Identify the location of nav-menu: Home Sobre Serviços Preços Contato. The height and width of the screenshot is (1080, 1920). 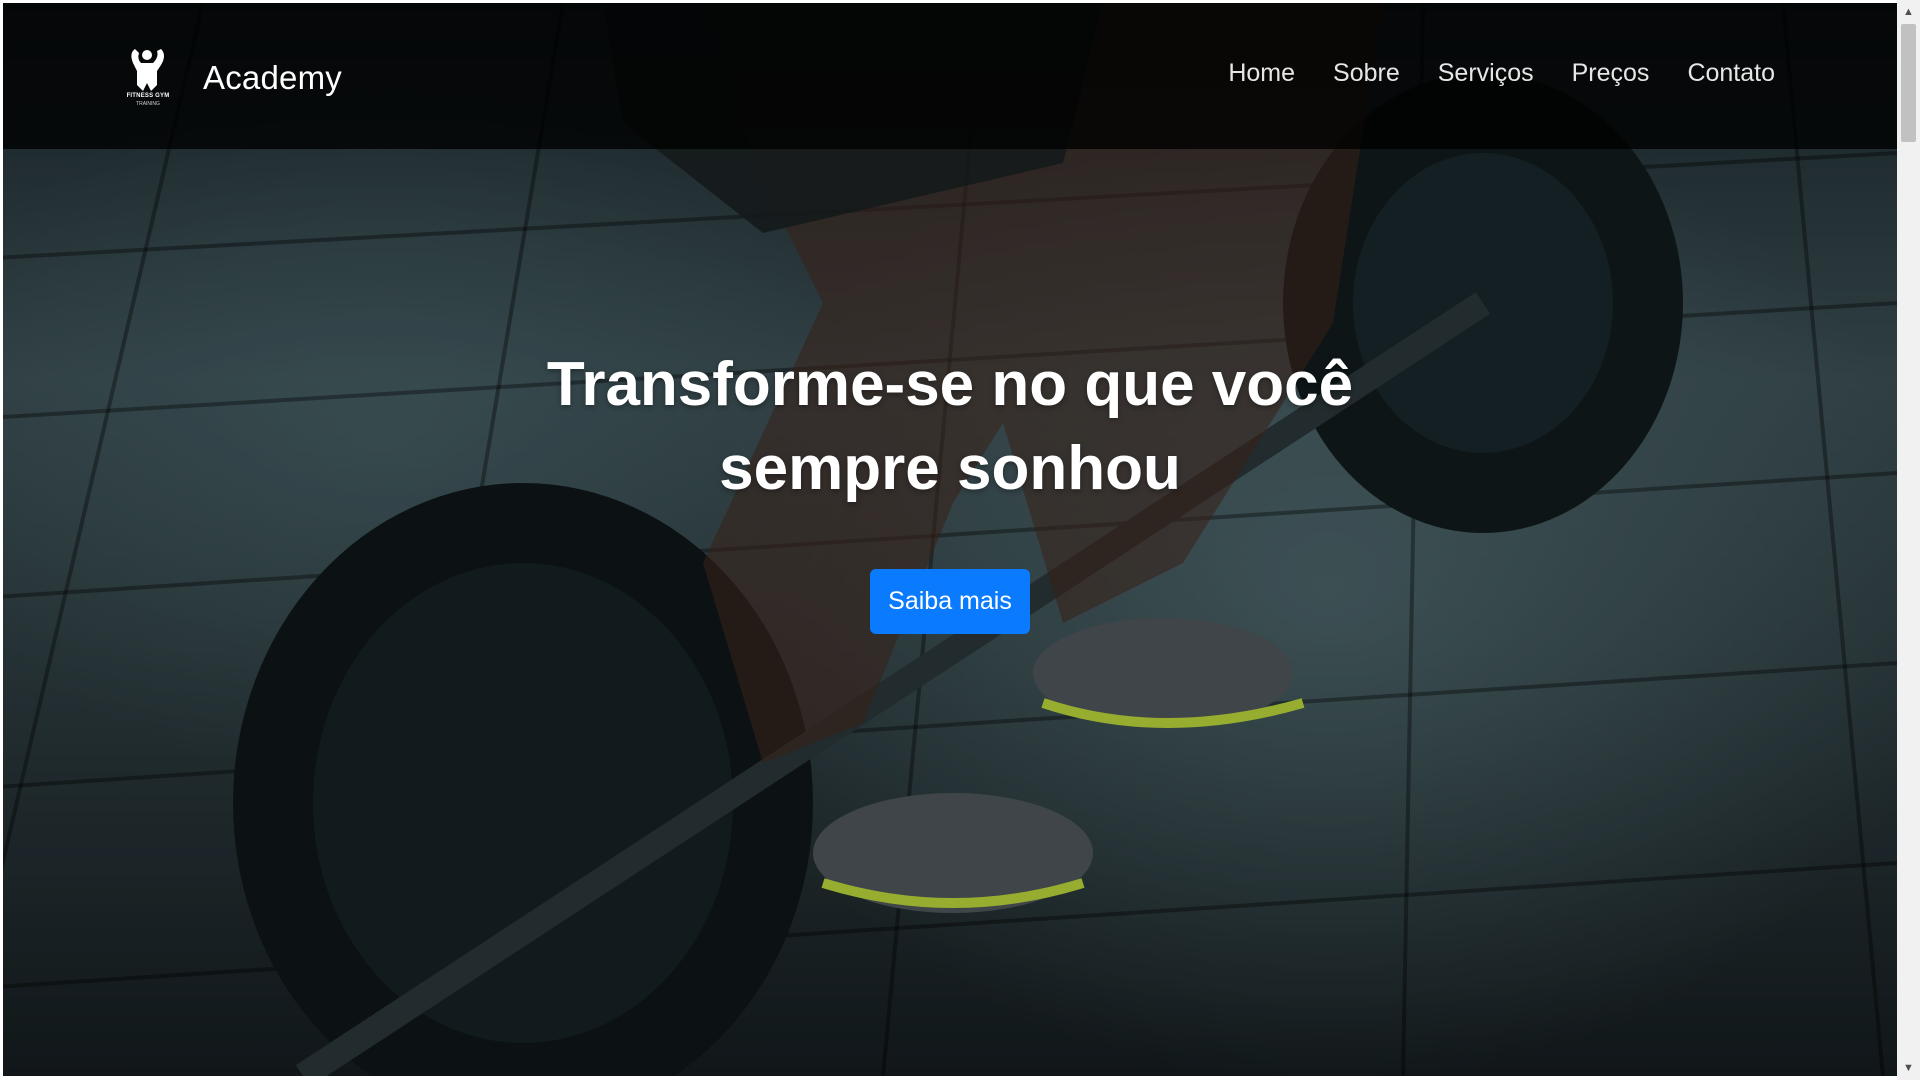
(1501, 73).